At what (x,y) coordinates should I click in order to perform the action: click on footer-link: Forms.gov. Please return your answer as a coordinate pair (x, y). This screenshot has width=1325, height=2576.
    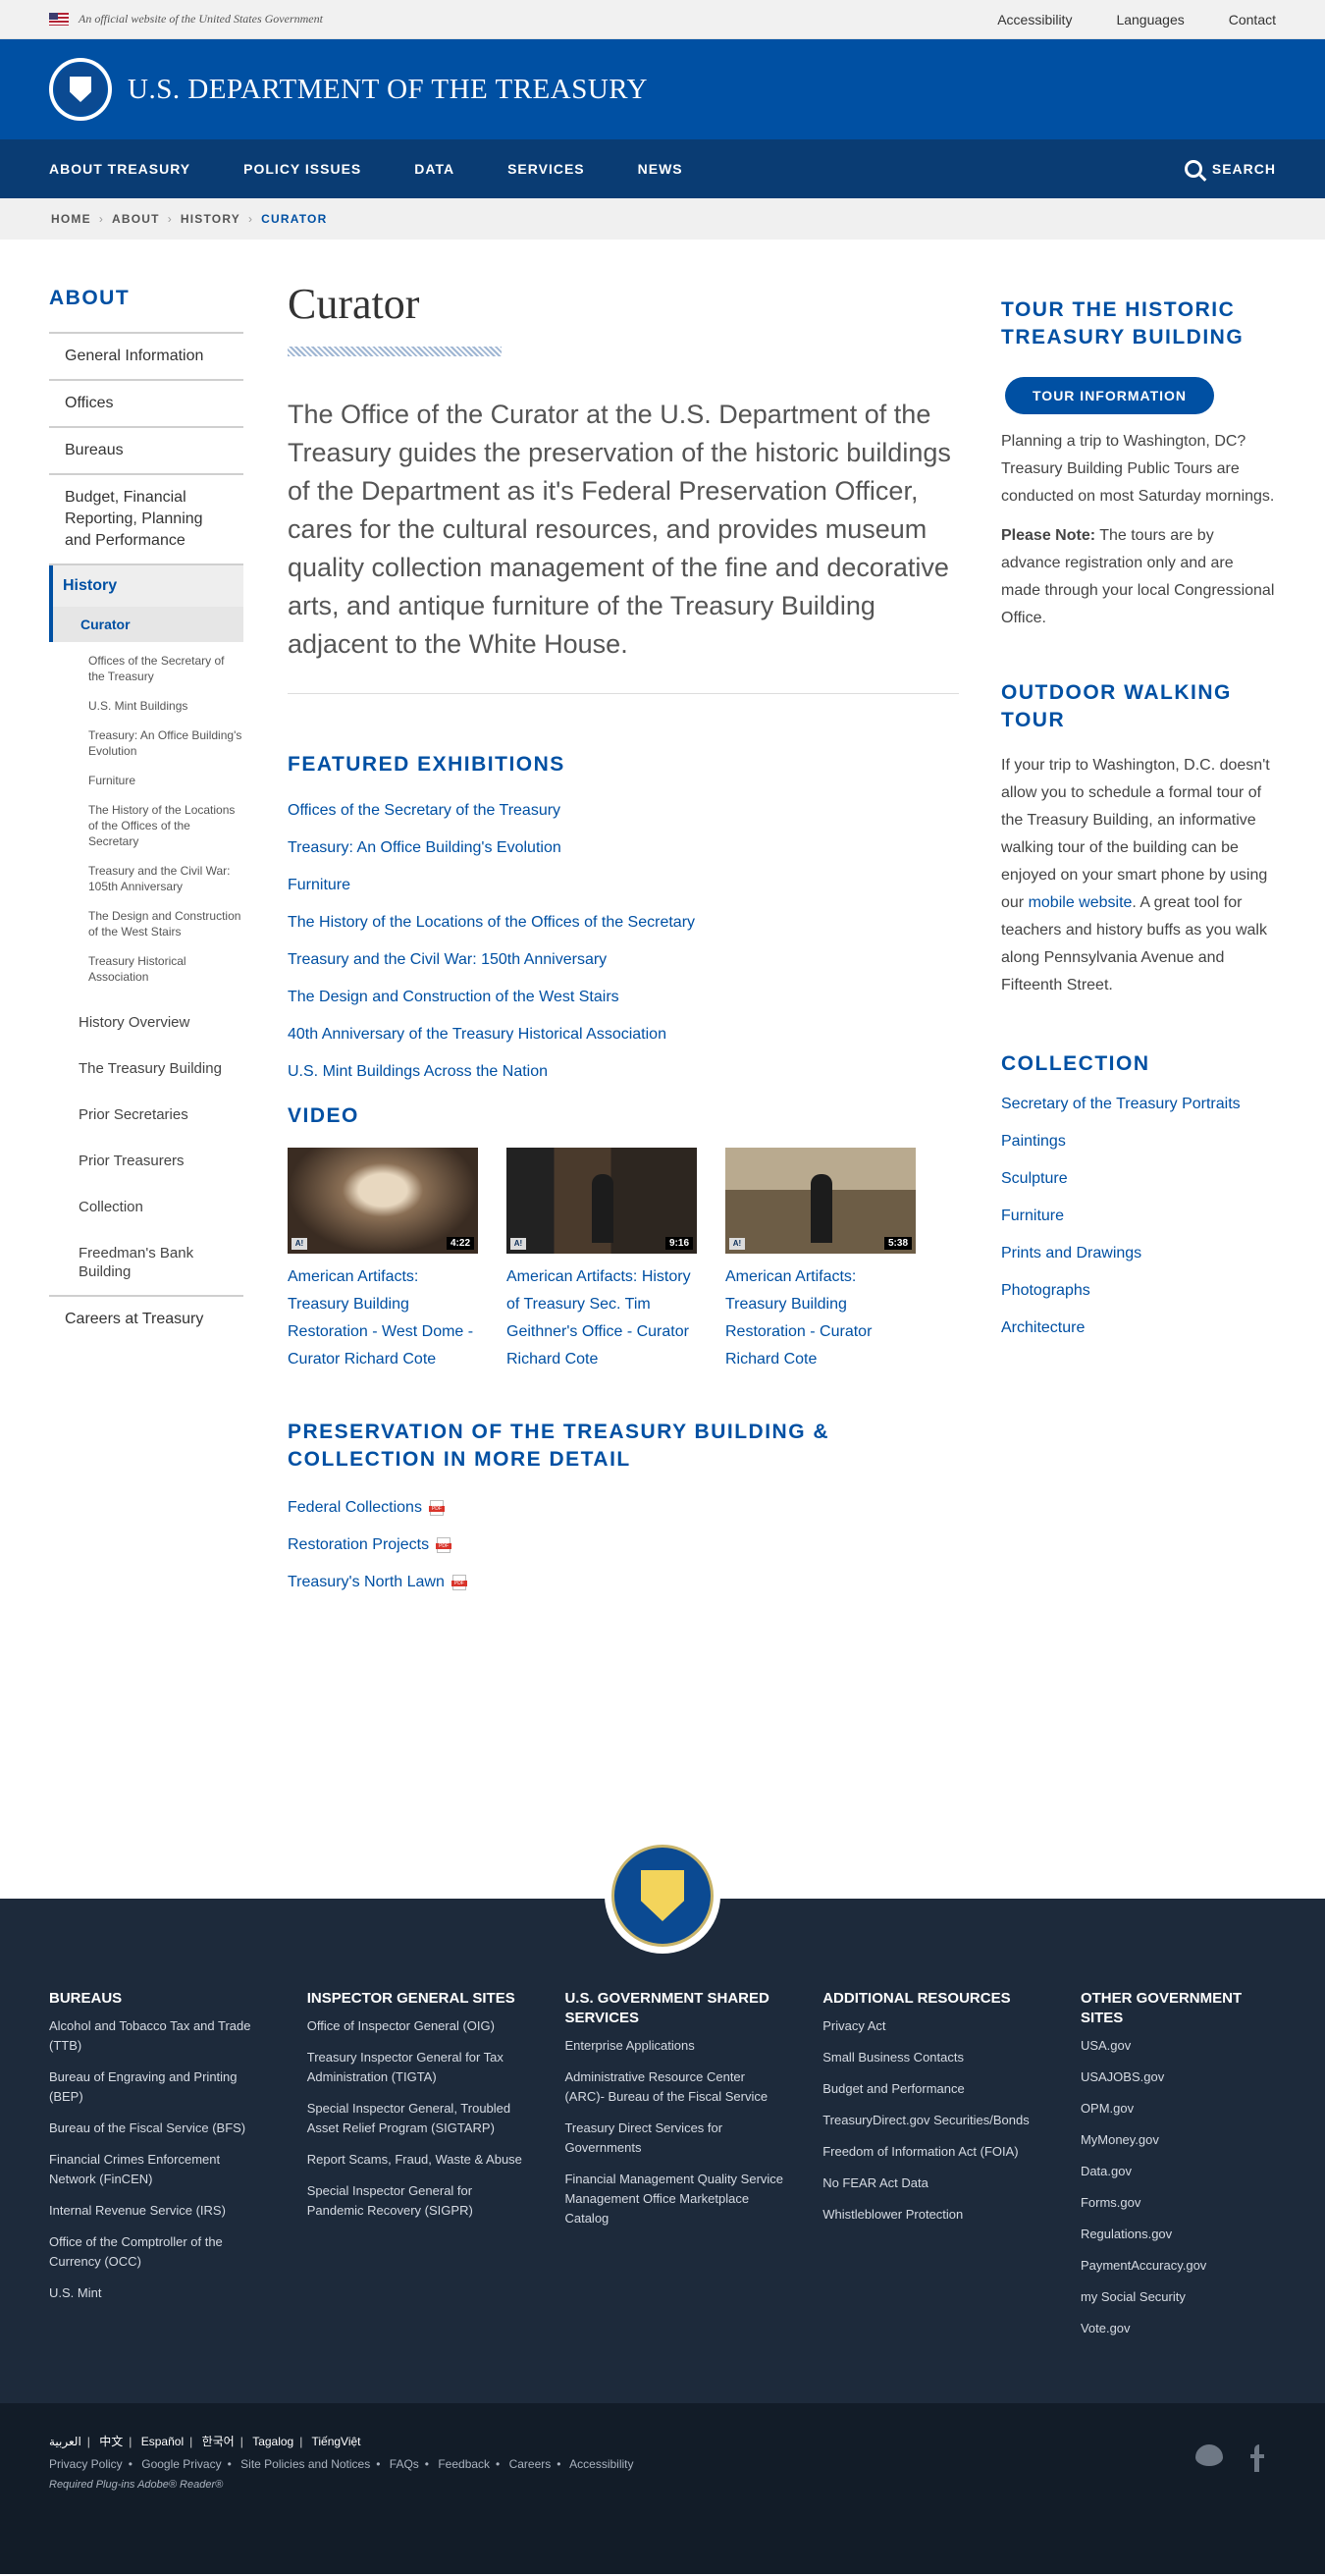
    Looking at the image, I should click on (1178, 2203).